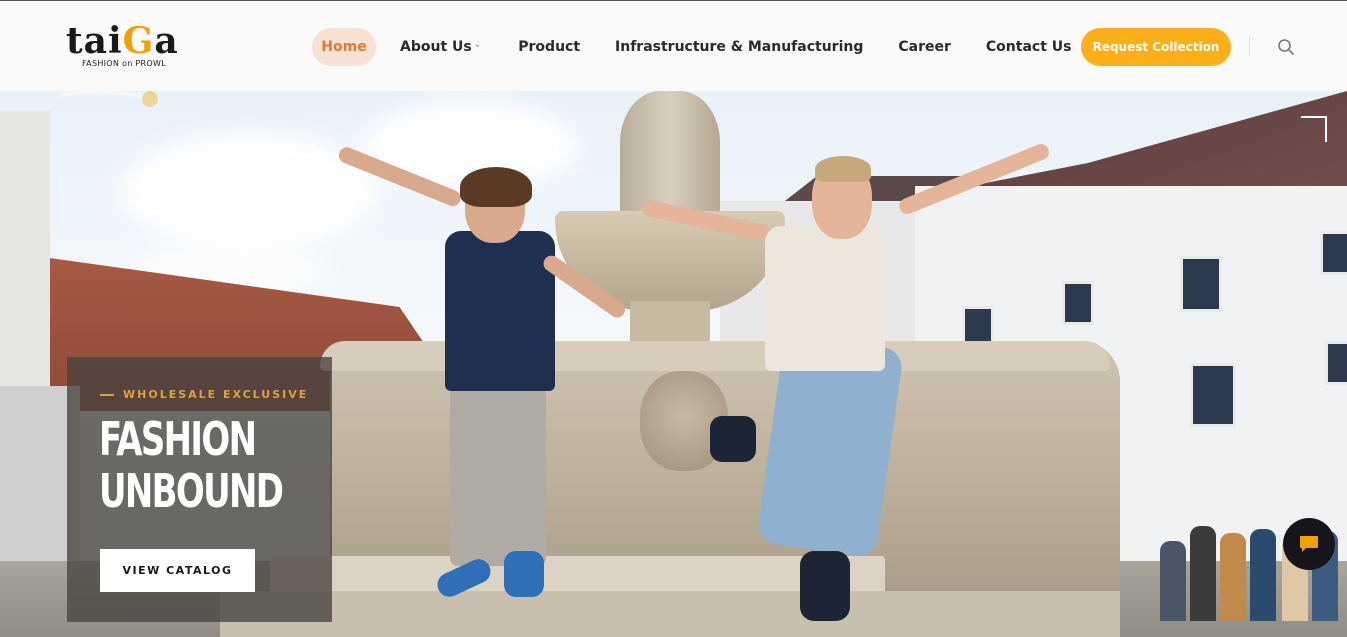 The width and height of the screenshot is (1347, 637). I want to click on nav-item-about-us: About Us ⌄, so click(440, 47).